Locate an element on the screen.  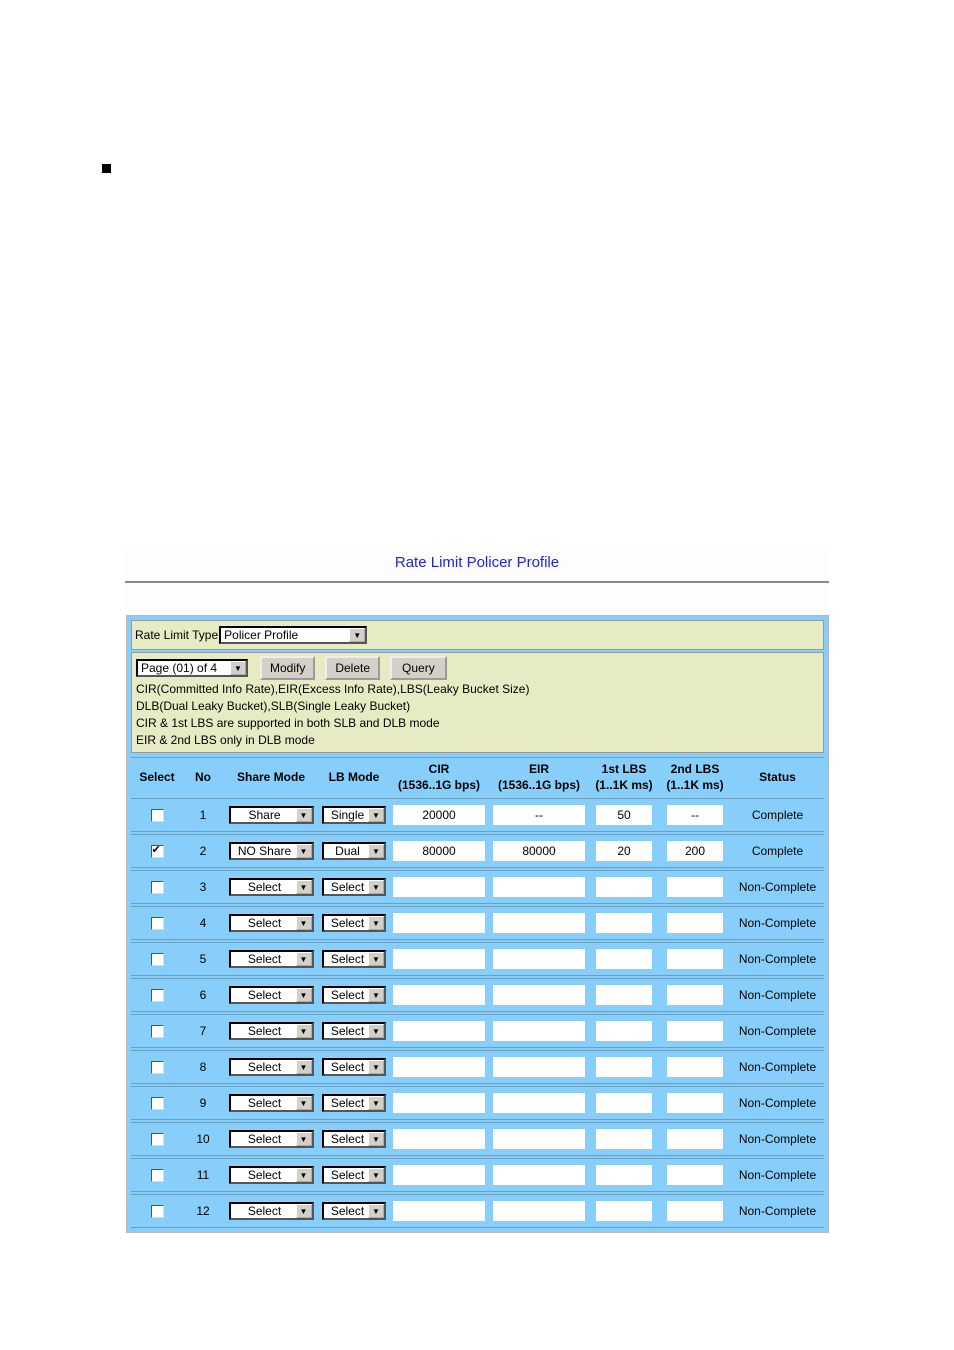
lbs2-input: 200 is located at coordinates (695, 851).